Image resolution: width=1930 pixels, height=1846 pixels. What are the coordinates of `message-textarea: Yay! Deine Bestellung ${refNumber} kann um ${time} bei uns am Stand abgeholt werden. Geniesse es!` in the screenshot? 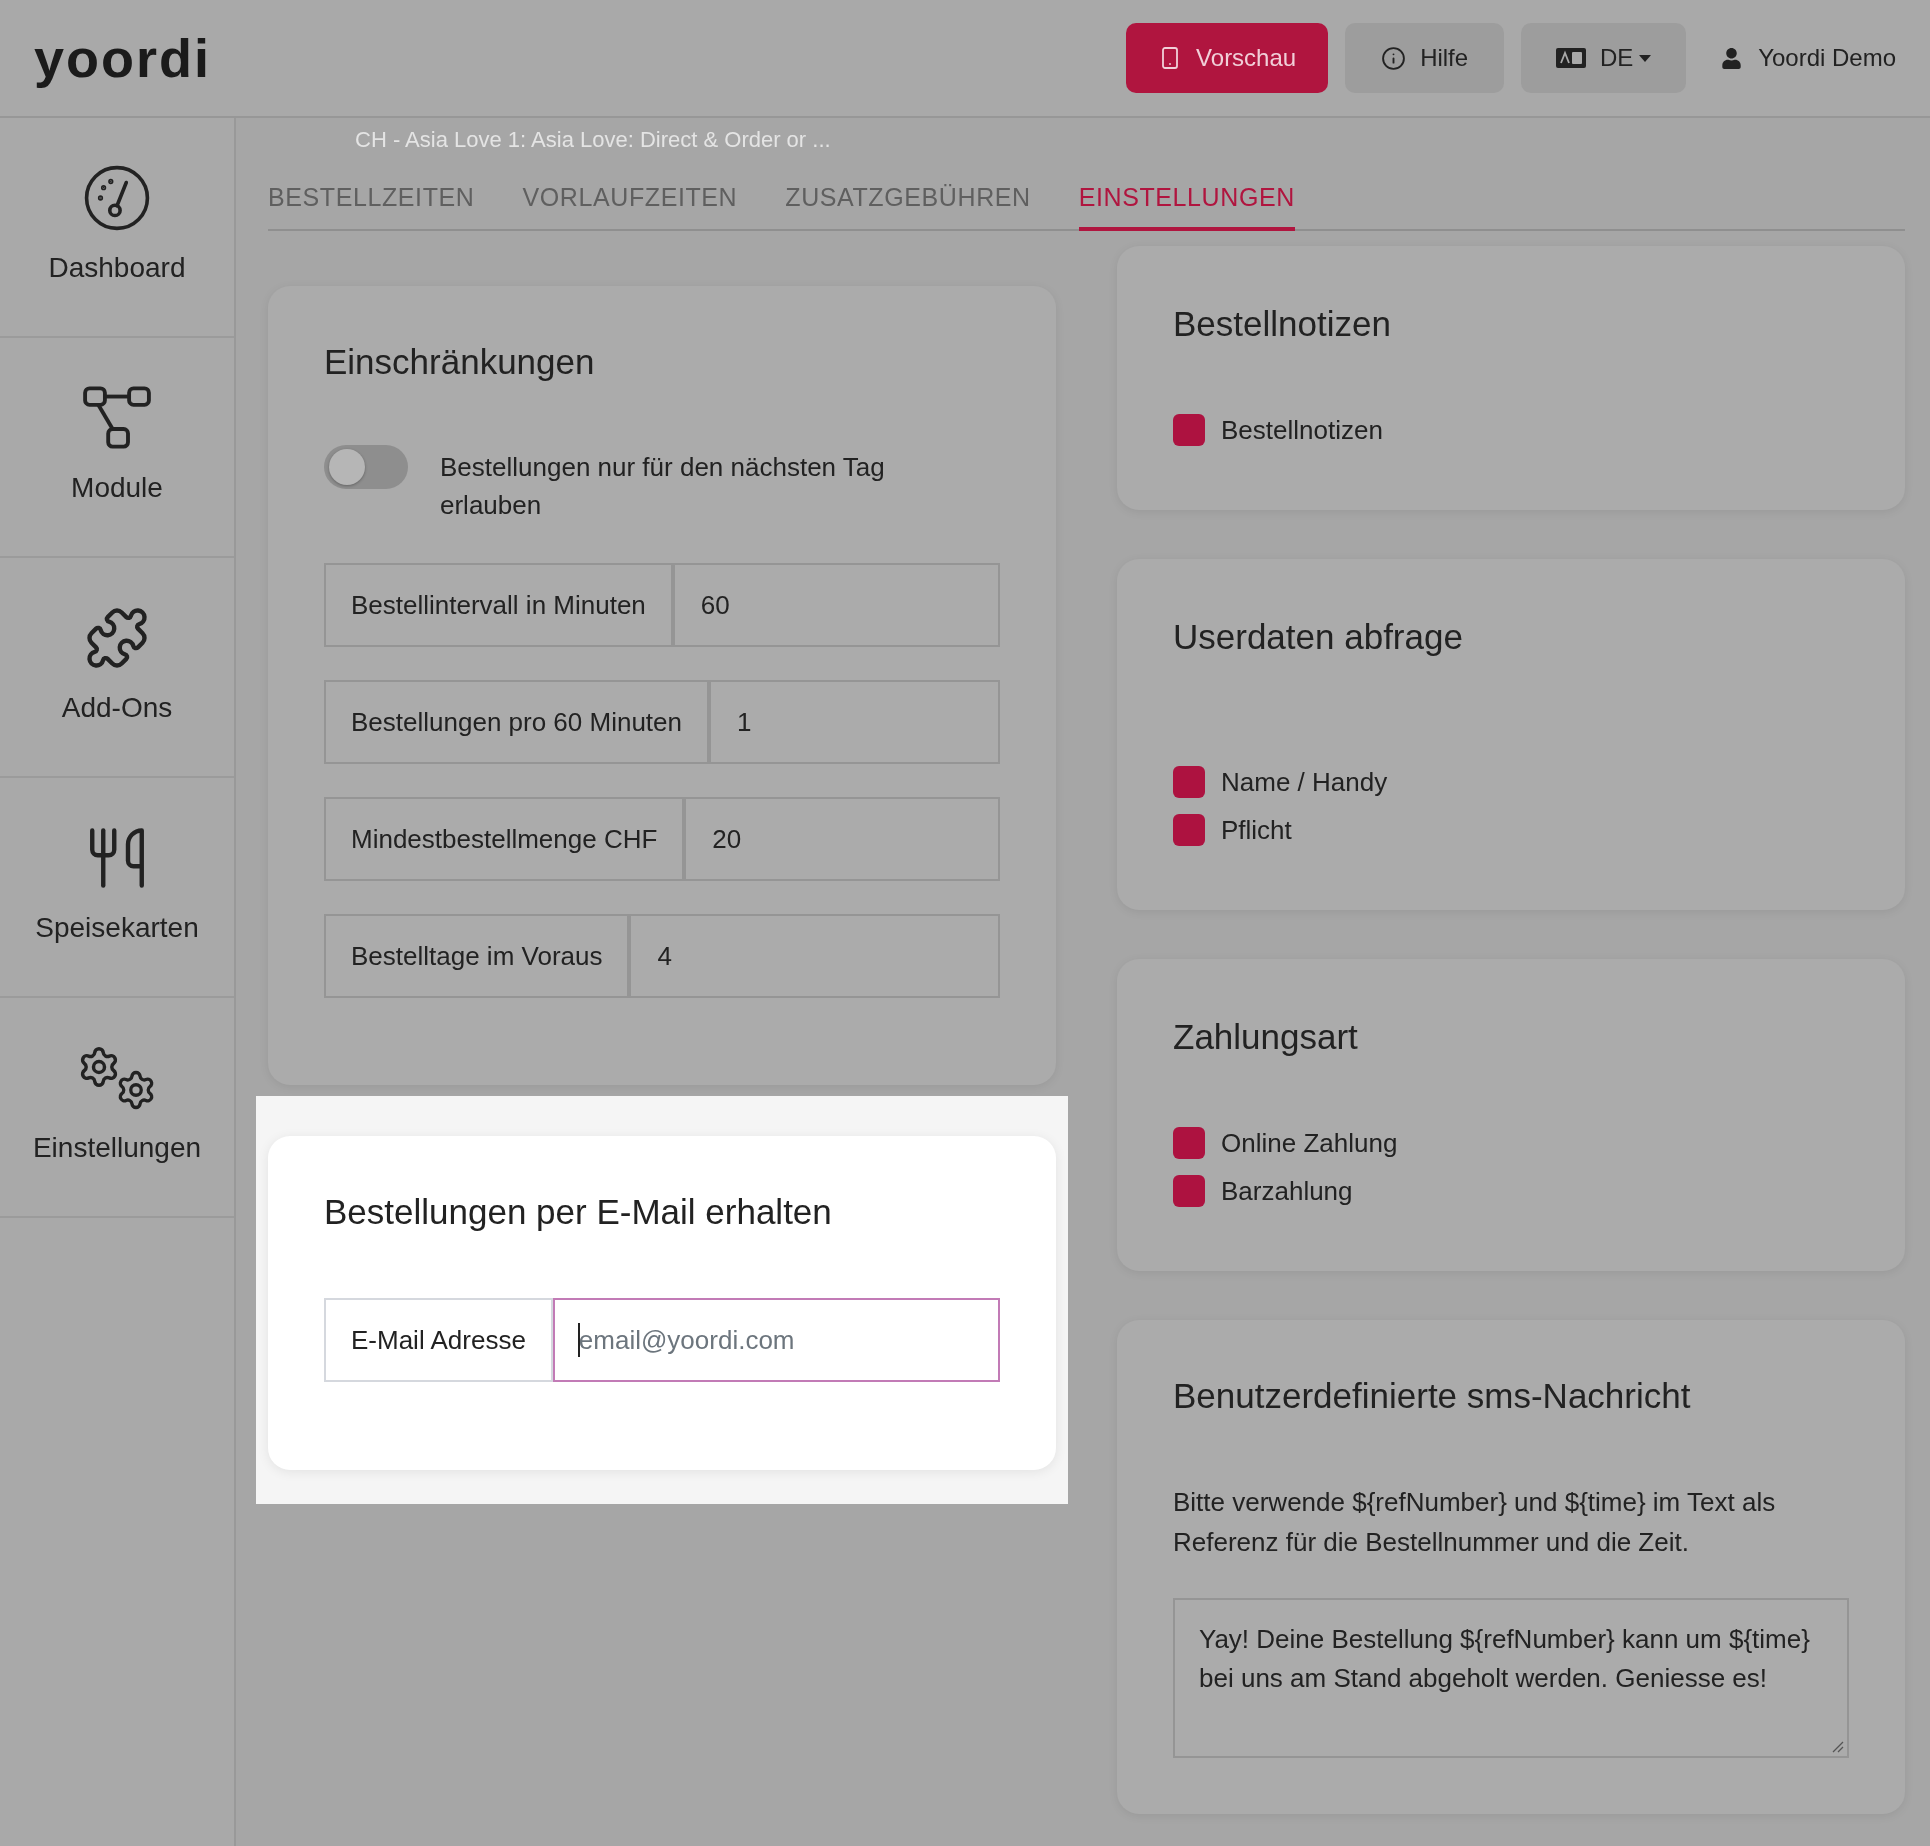 It's located at (1511, 1678).